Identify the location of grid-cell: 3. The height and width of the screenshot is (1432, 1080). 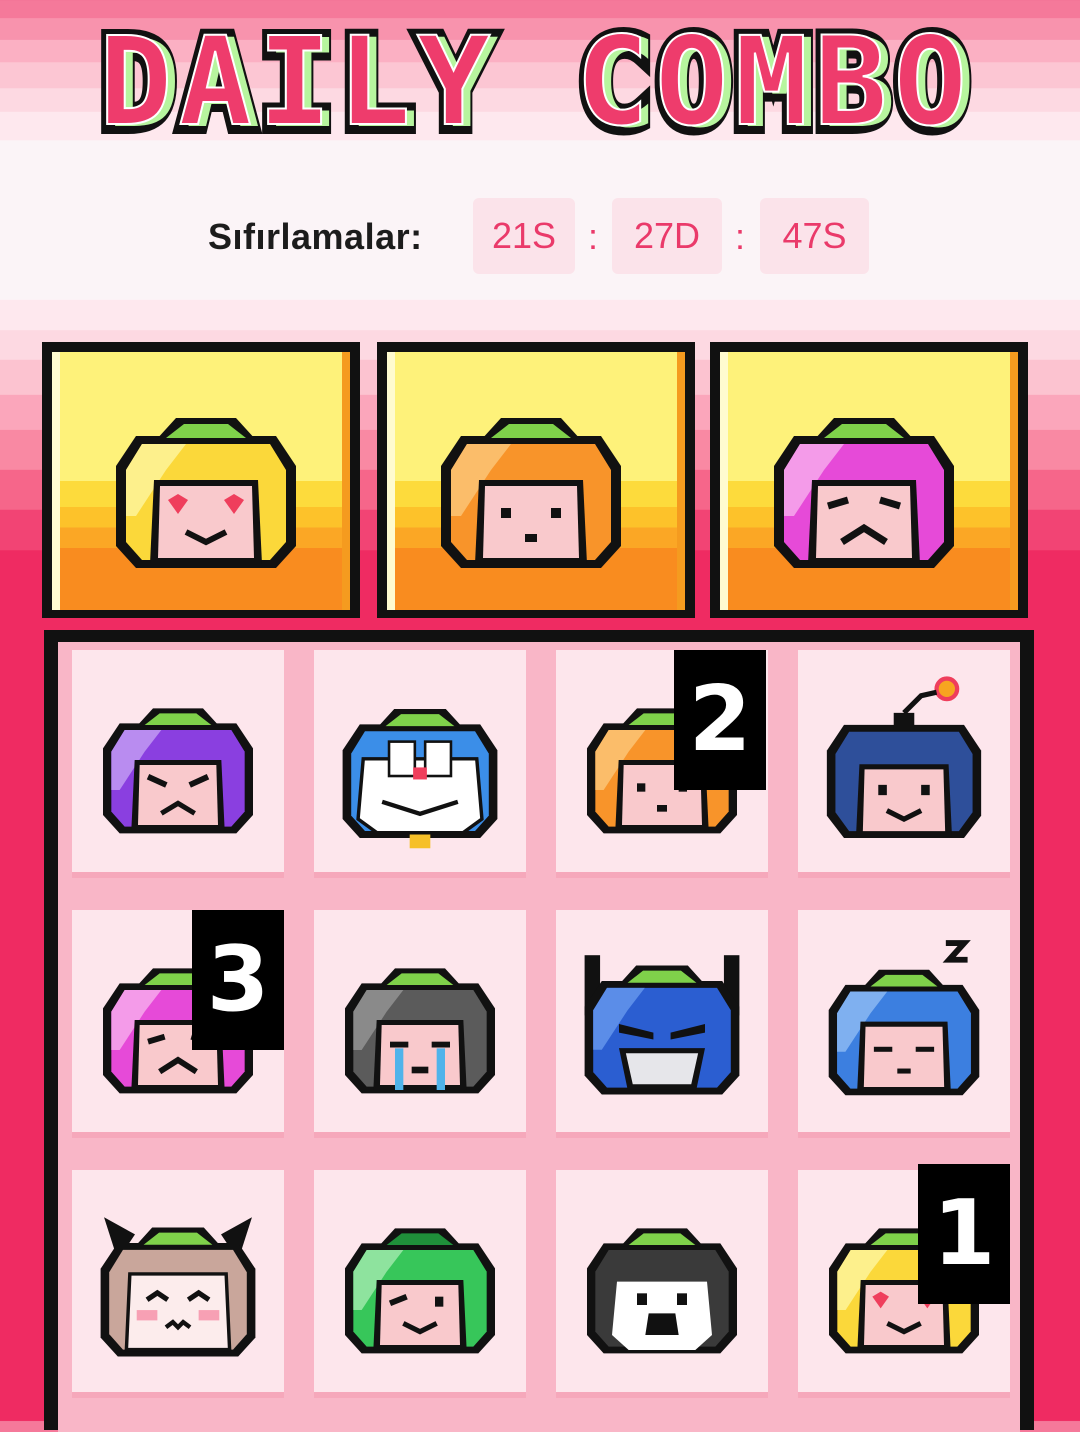
(178, 1024).